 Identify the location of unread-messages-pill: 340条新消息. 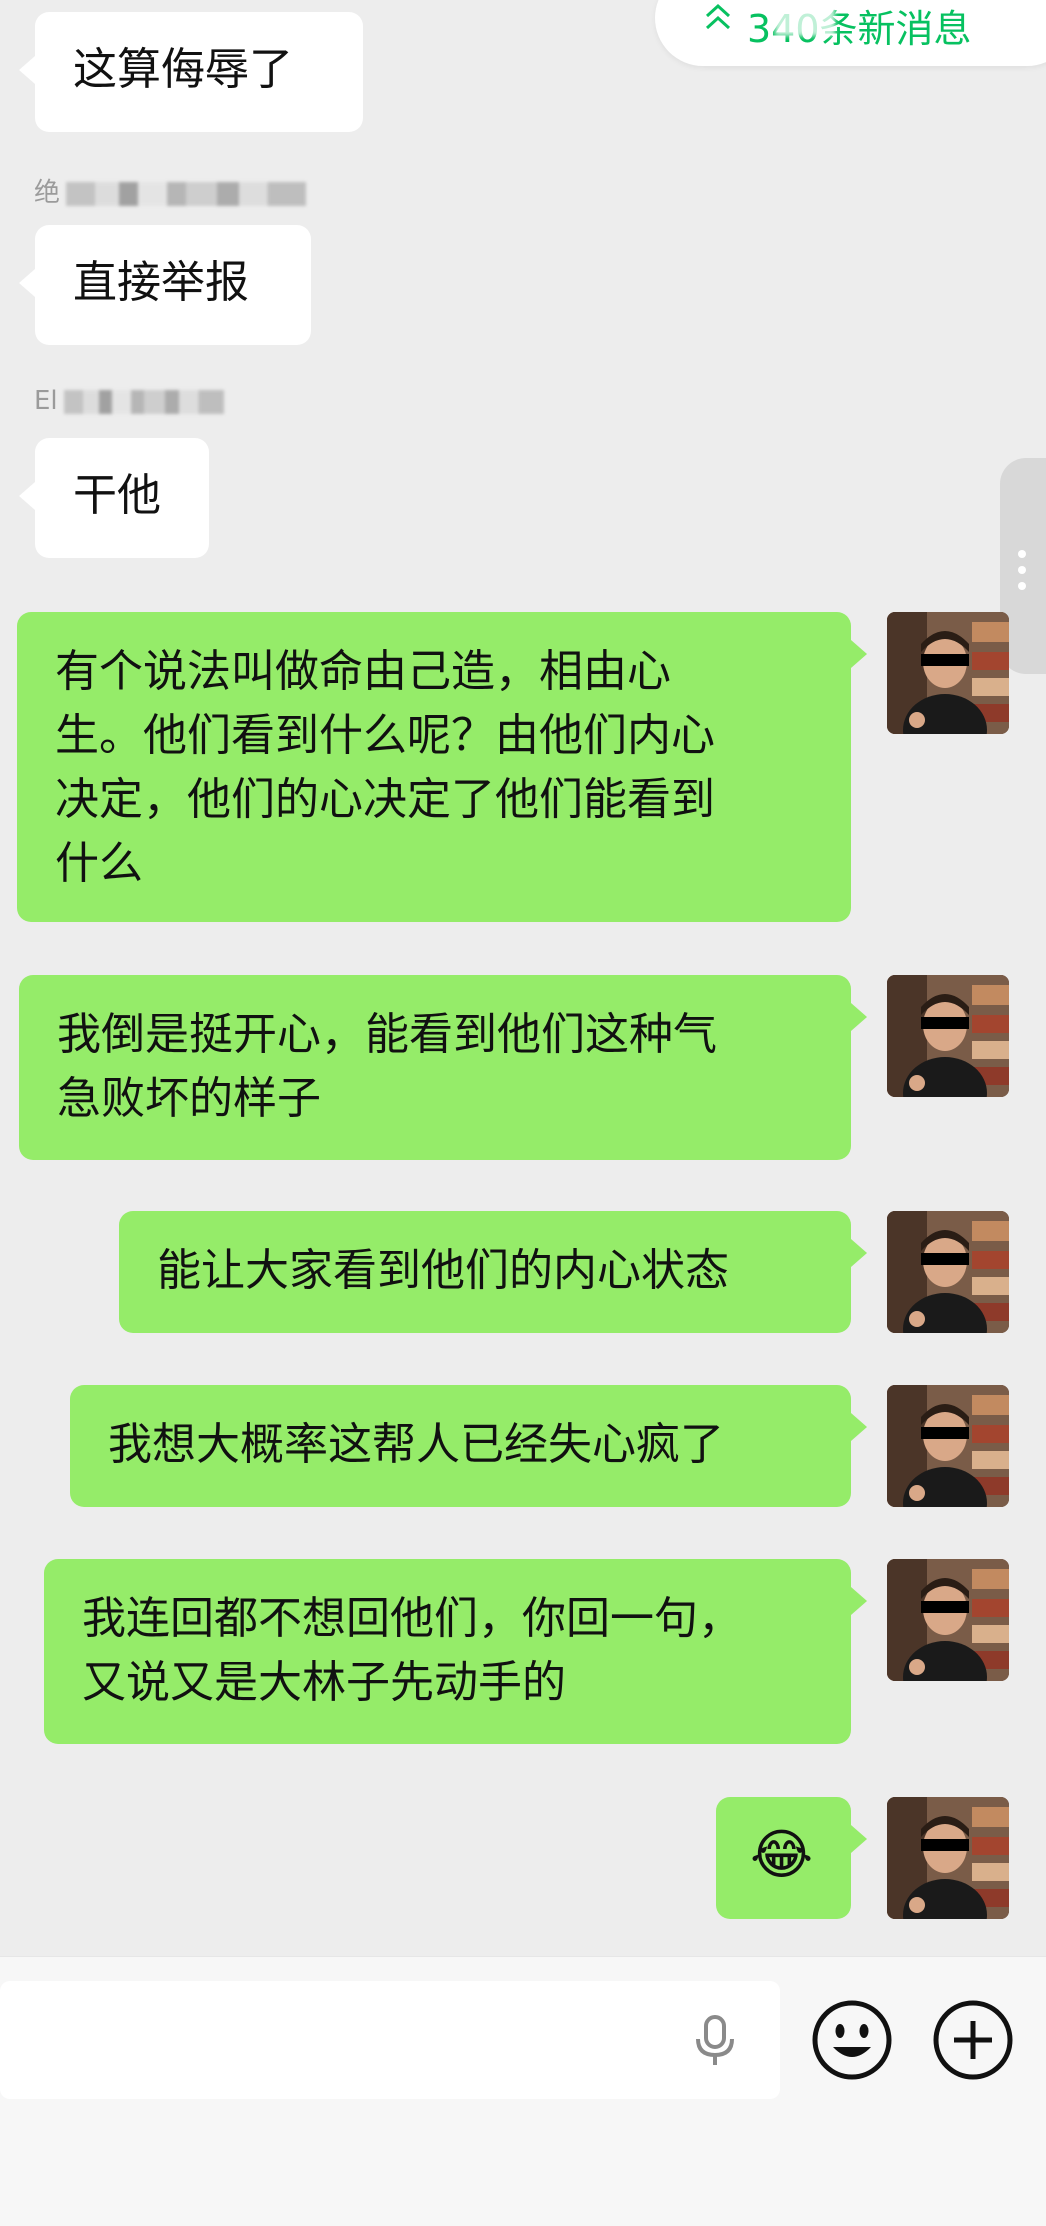
(850, 33).